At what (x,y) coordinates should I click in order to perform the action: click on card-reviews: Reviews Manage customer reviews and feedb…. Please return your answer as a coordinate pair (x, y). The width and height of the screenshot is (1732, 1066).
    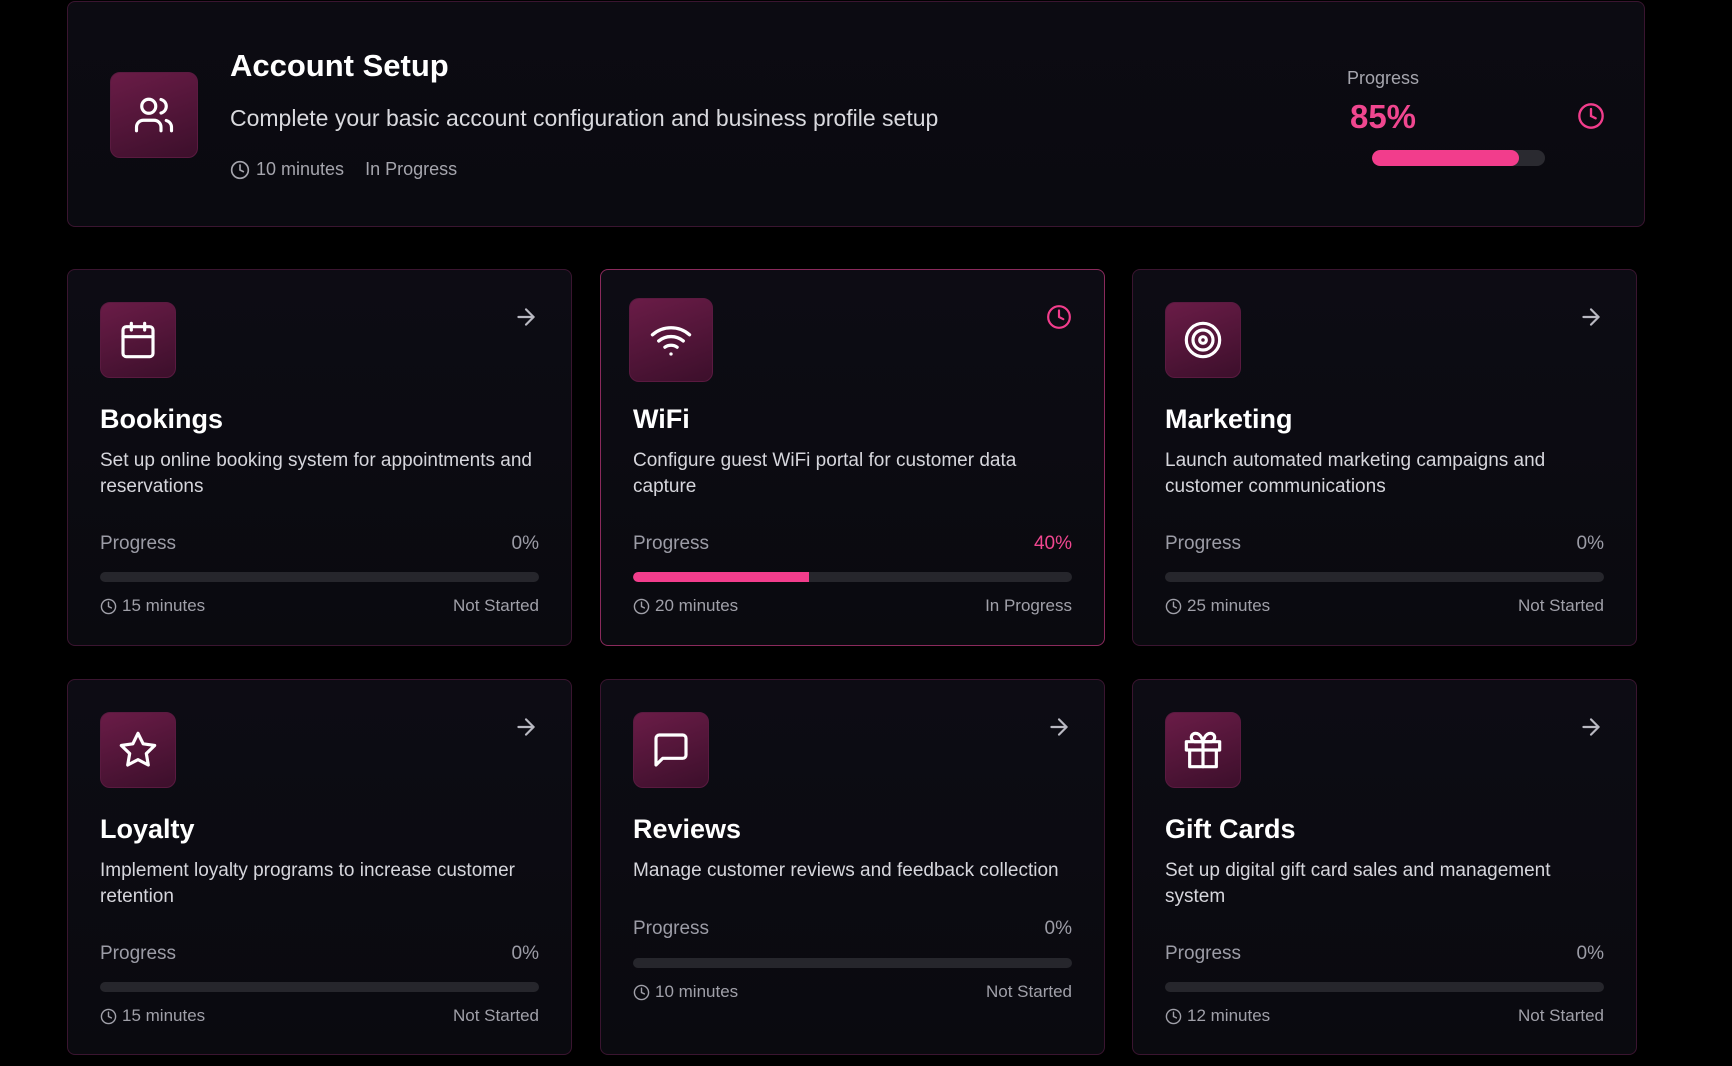
    Looking at the image, I should click on (852, 867).